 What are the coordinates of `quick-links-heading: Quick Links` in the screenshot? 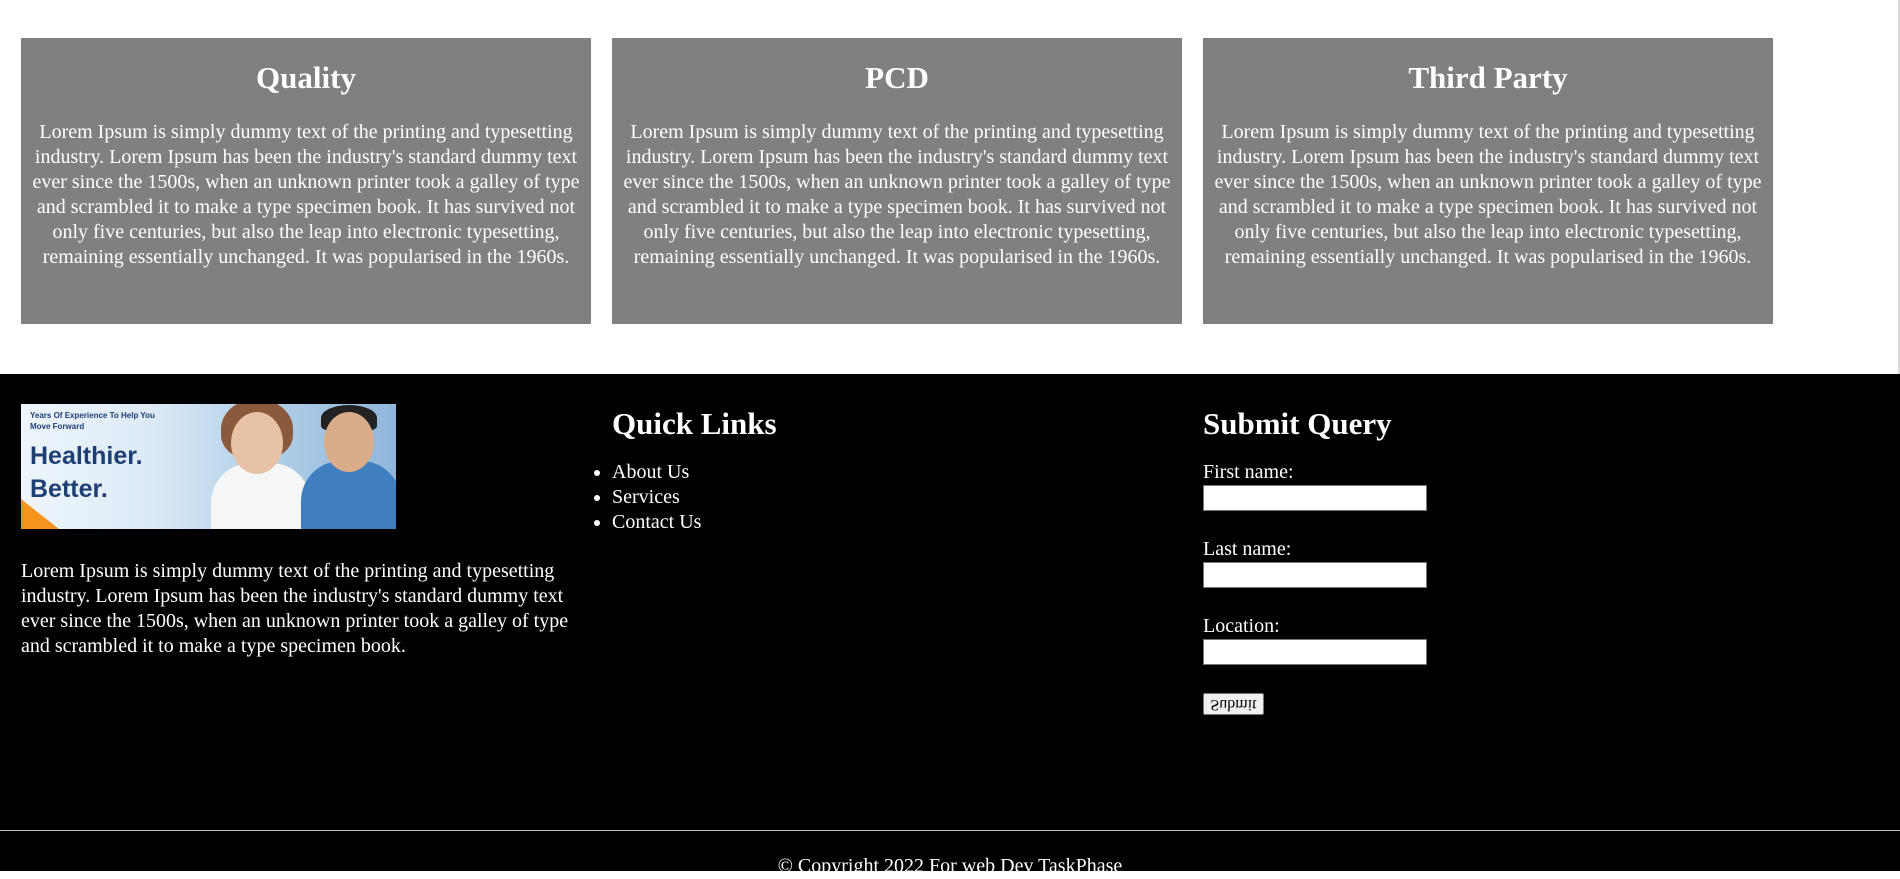 It's located at (694, 423).